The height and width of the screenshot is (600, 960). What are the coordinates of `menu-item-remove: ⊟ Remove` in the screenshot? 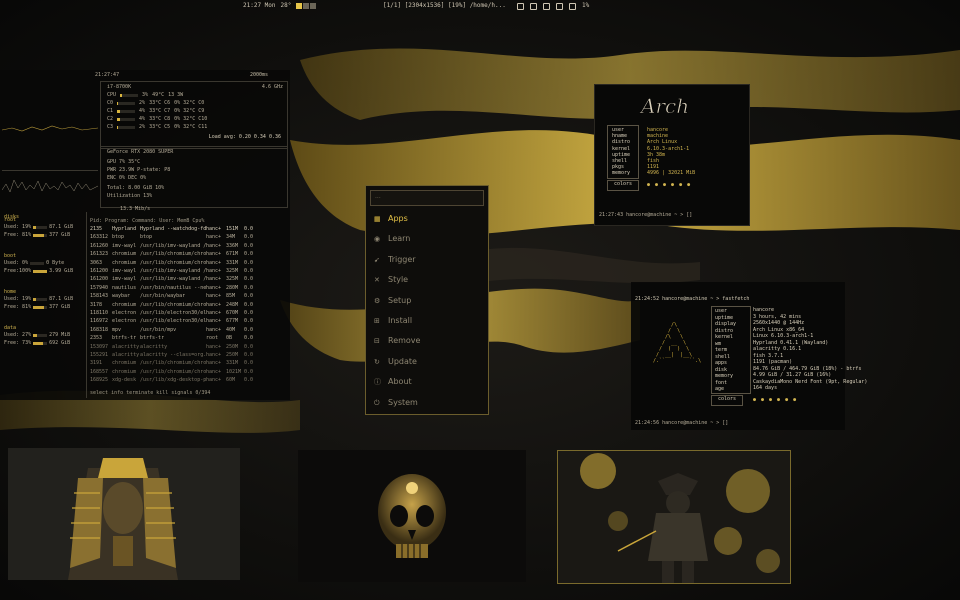 It's located at (427, 341).